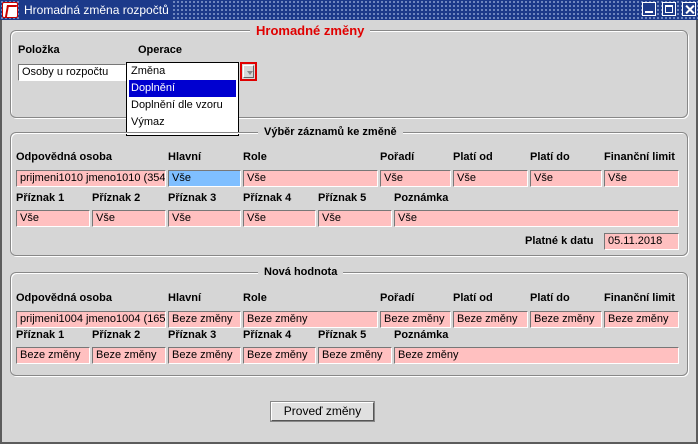  Describe the element at coordinates (204, 355) in the screenshot. I see `nova-priznak3-field: Beze změny` at that location.